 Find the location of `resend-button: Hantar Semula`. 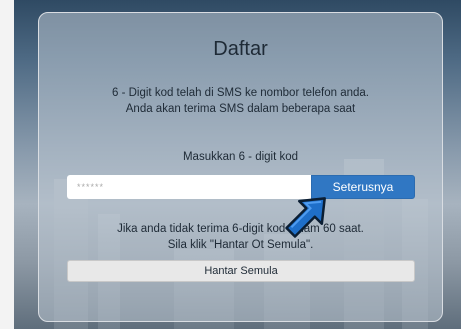

resend-button: Hantar Semula is located at coordinates (241, 271).